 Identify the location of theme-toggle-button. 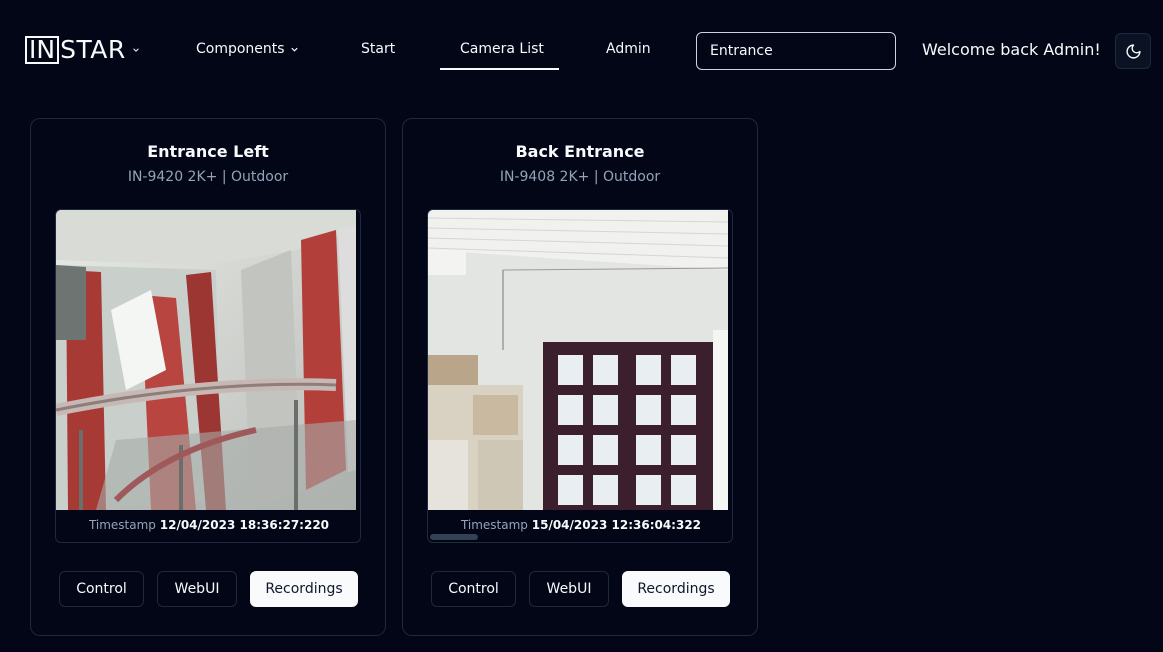
(1133, 51).